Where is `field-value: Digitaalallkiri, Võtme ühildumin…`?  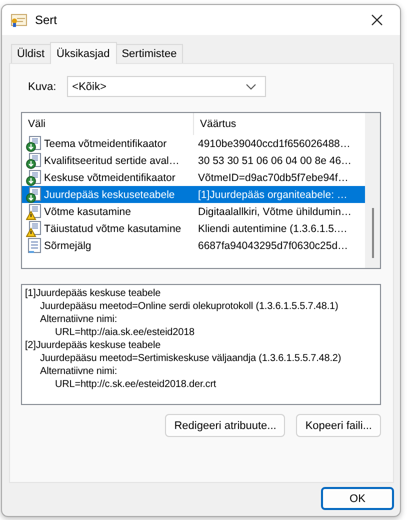
field-value: Digitaalallkiri, Võtme ühildumin… is located at coordinates (274, 212).